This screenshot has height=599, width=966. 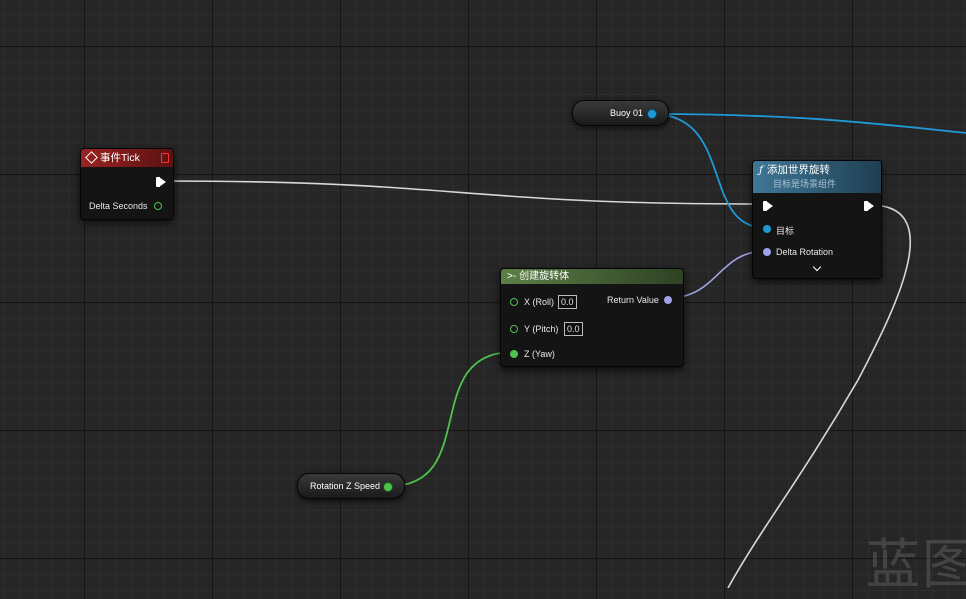 What do you see at coordinates (808, 123) in the screenshot?
I see `object-wire-buoy-offscreen` at bounding box center [808, 123].